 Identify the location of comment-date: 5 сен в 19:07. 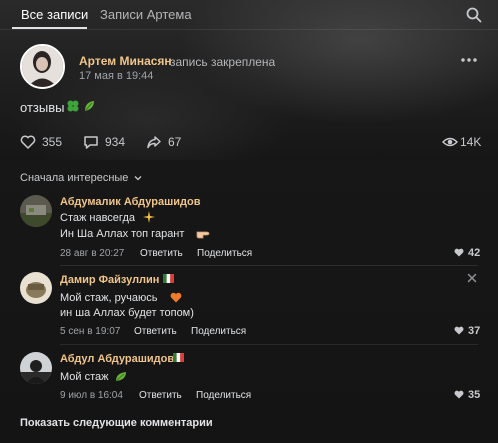
(90, 331).